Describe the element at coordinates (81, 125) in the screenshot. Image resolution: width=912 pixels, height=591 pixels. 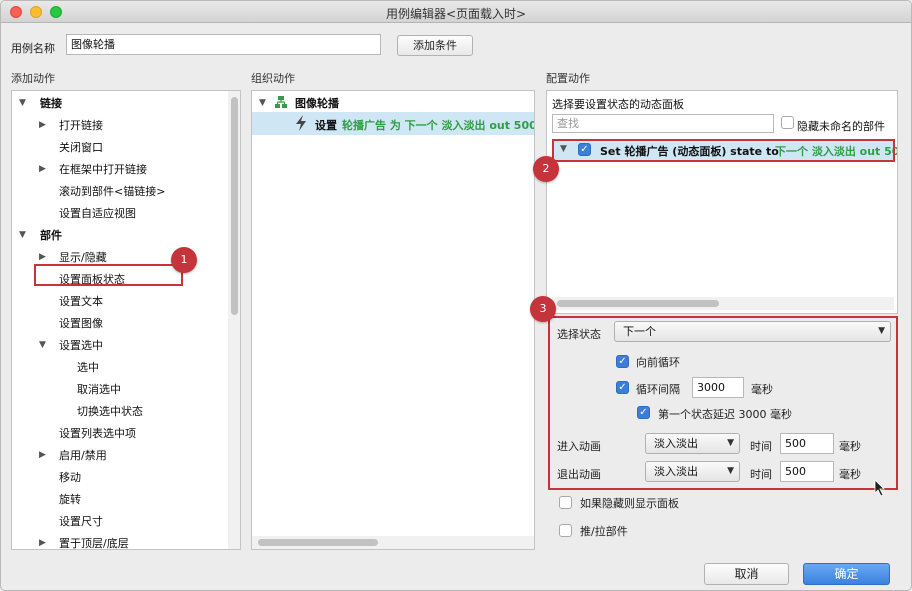
I see `tree-item-open-link: 打开链接` at that location.